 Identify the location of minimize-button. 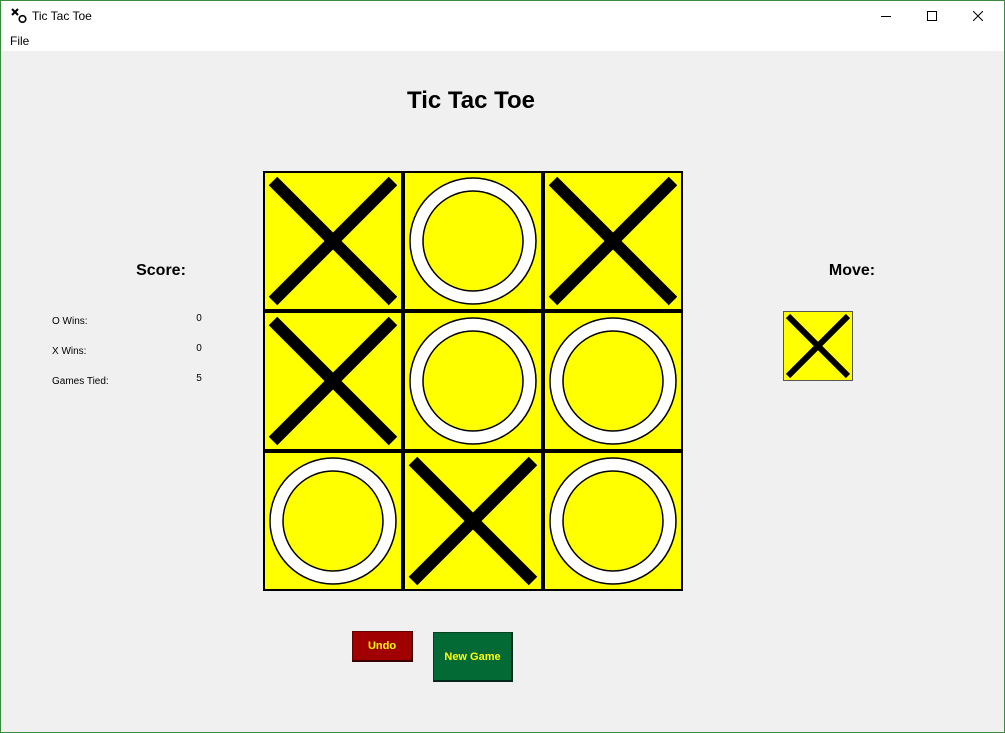
(886, 16).